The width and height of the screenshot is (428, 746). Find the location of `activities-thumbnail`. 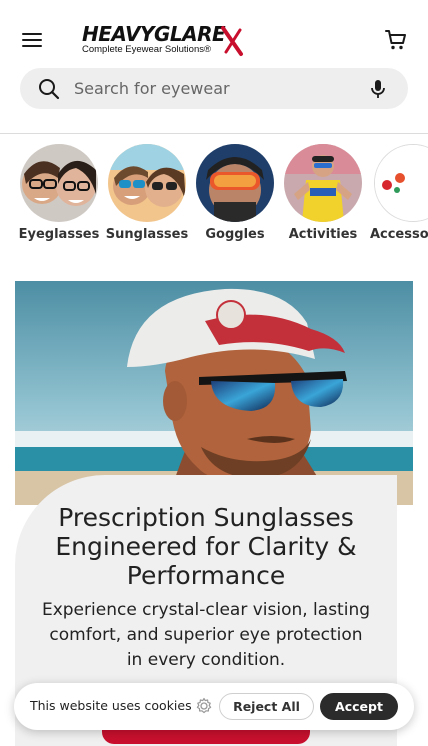

activities-thumbnail is located at coordinates (323, 183).